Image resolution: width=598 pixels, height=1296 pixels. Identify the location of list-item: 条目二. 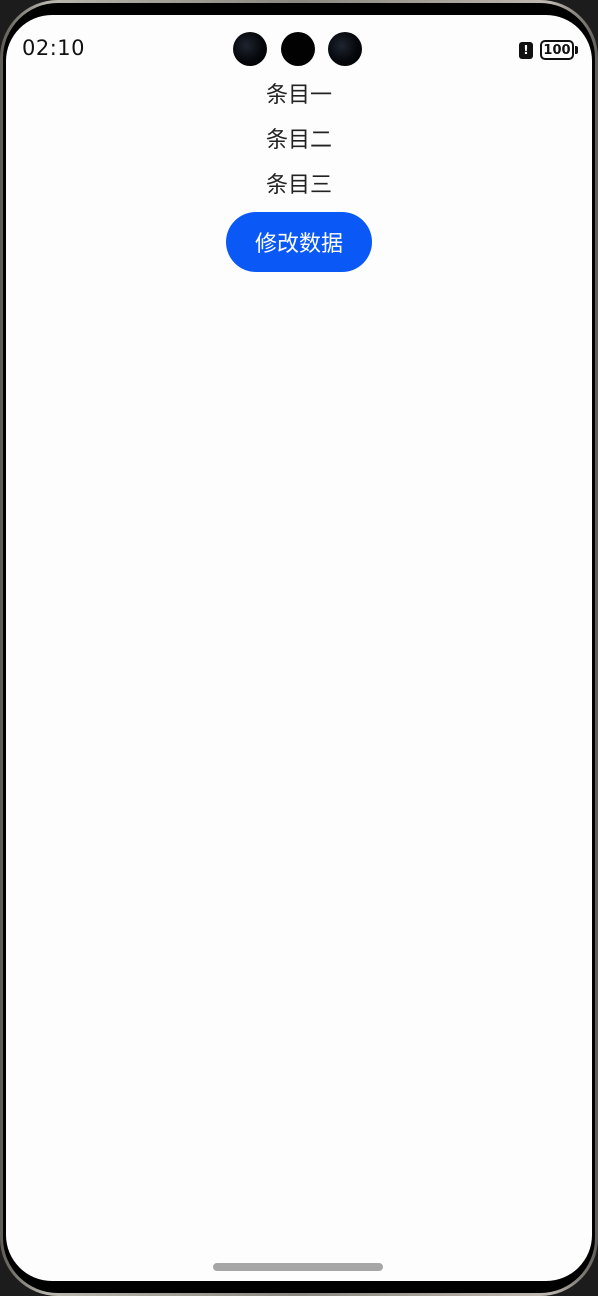
(298, 140).